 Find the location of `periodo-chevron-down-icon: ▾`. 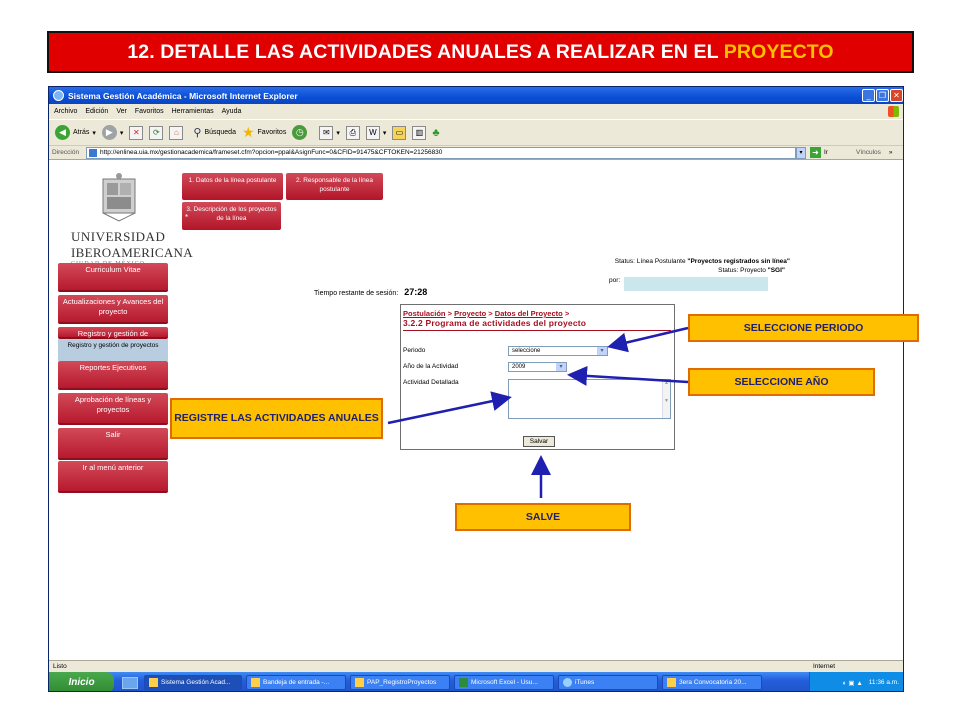

periodo-chevron-down-icon: ▾ is located at coordinates (602, 351).